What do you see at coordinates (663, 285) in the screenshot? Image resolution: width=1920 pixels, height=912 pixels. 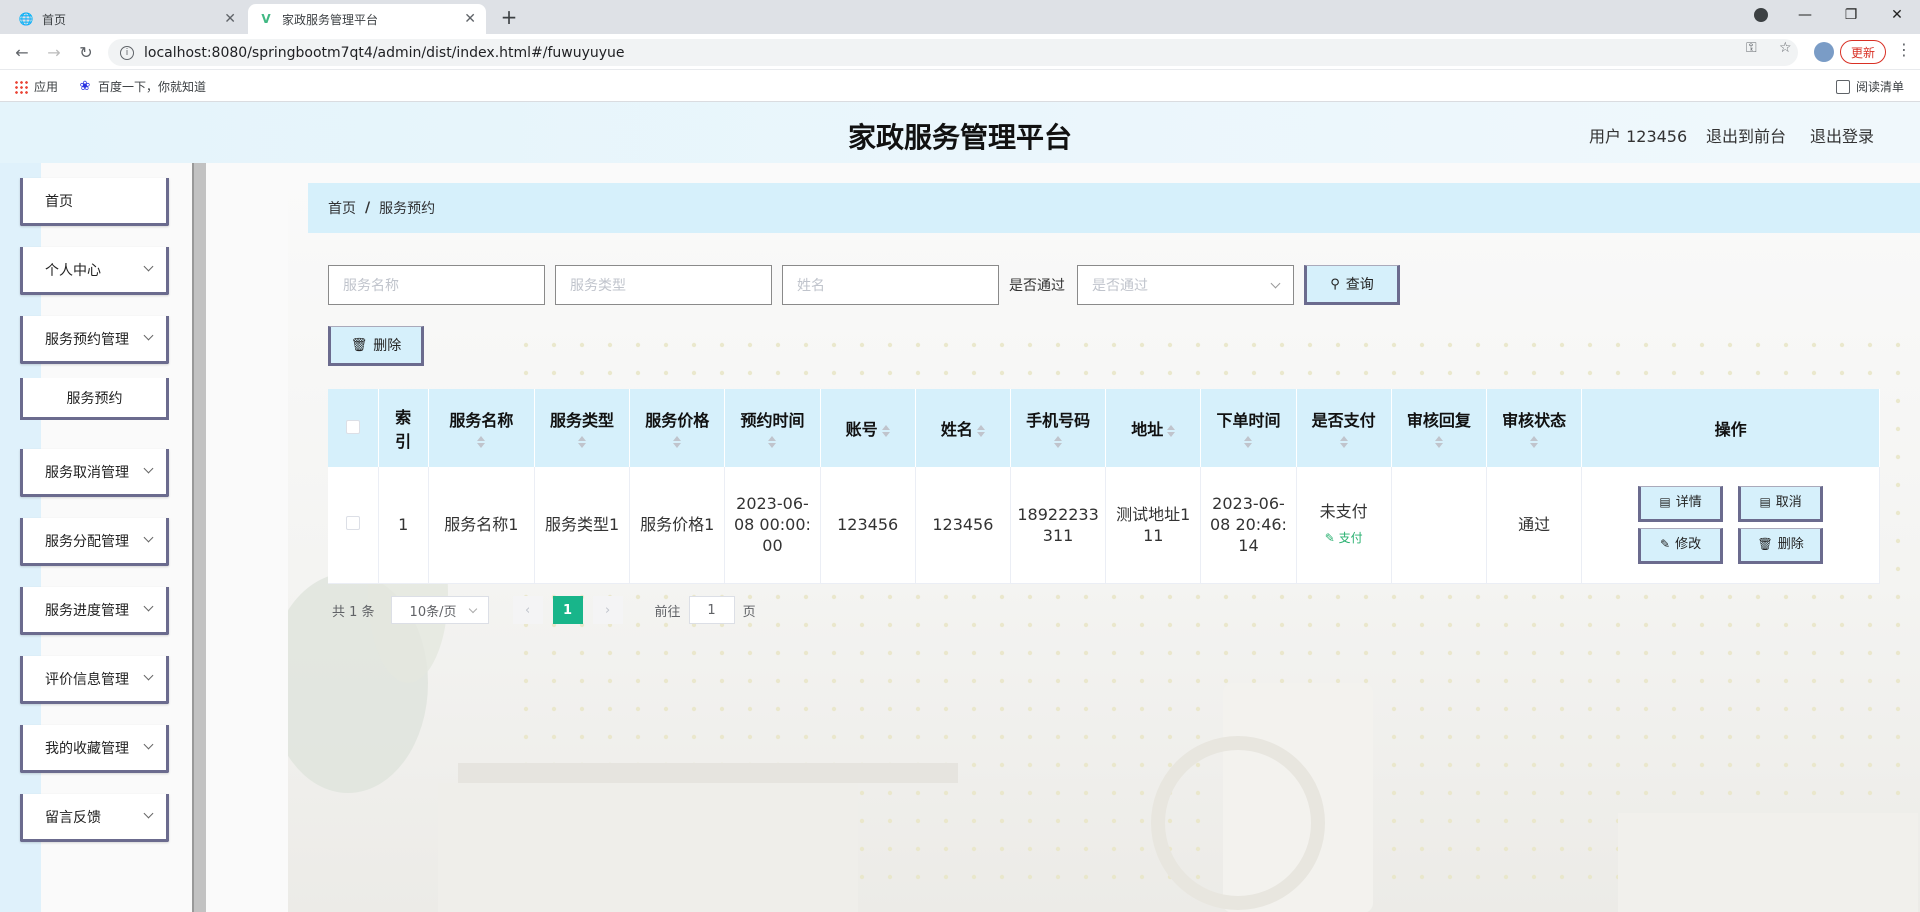 I see `service-type-input: 服务类型` at bounding box center [663, 285].